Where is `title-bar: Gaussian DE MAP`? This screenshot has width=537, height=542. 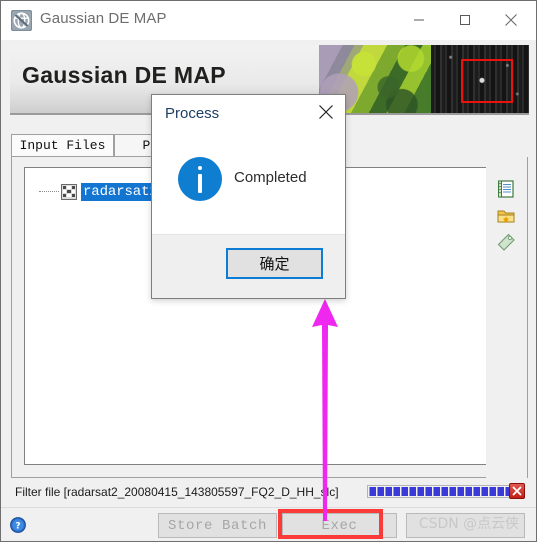
title-bar: Gaussian DE MAP is located at coordinates (268, 20).